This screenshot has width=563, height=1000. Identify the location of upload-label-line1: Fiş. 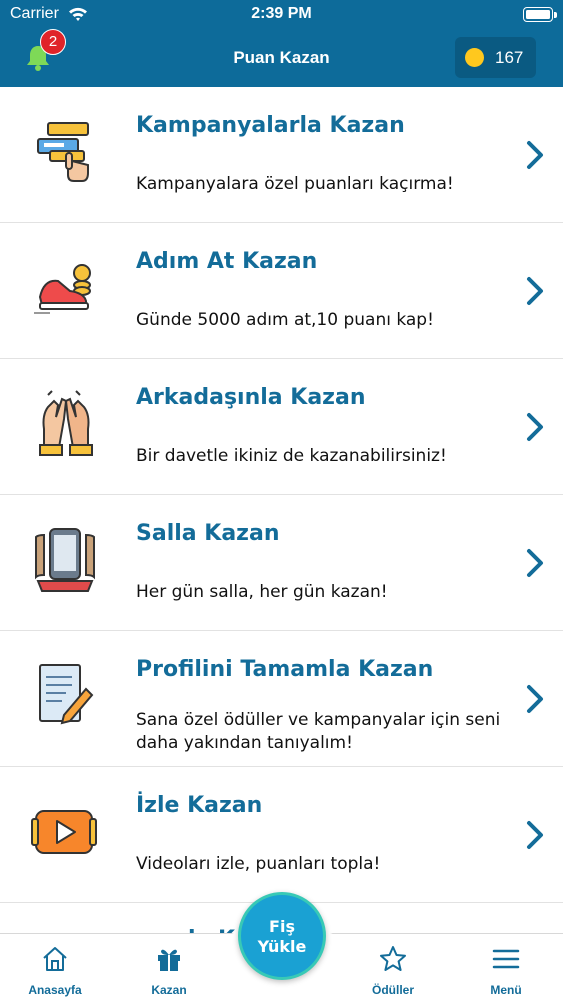
(282, 926).